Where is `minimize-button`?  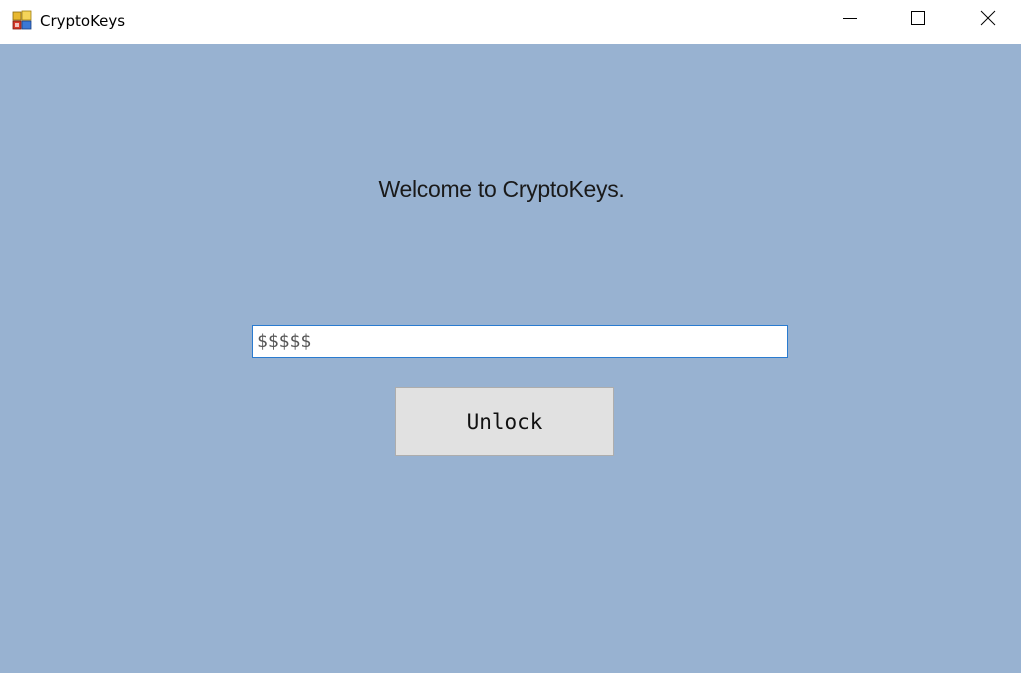
minimize-button is located at coordinates (850, 20).